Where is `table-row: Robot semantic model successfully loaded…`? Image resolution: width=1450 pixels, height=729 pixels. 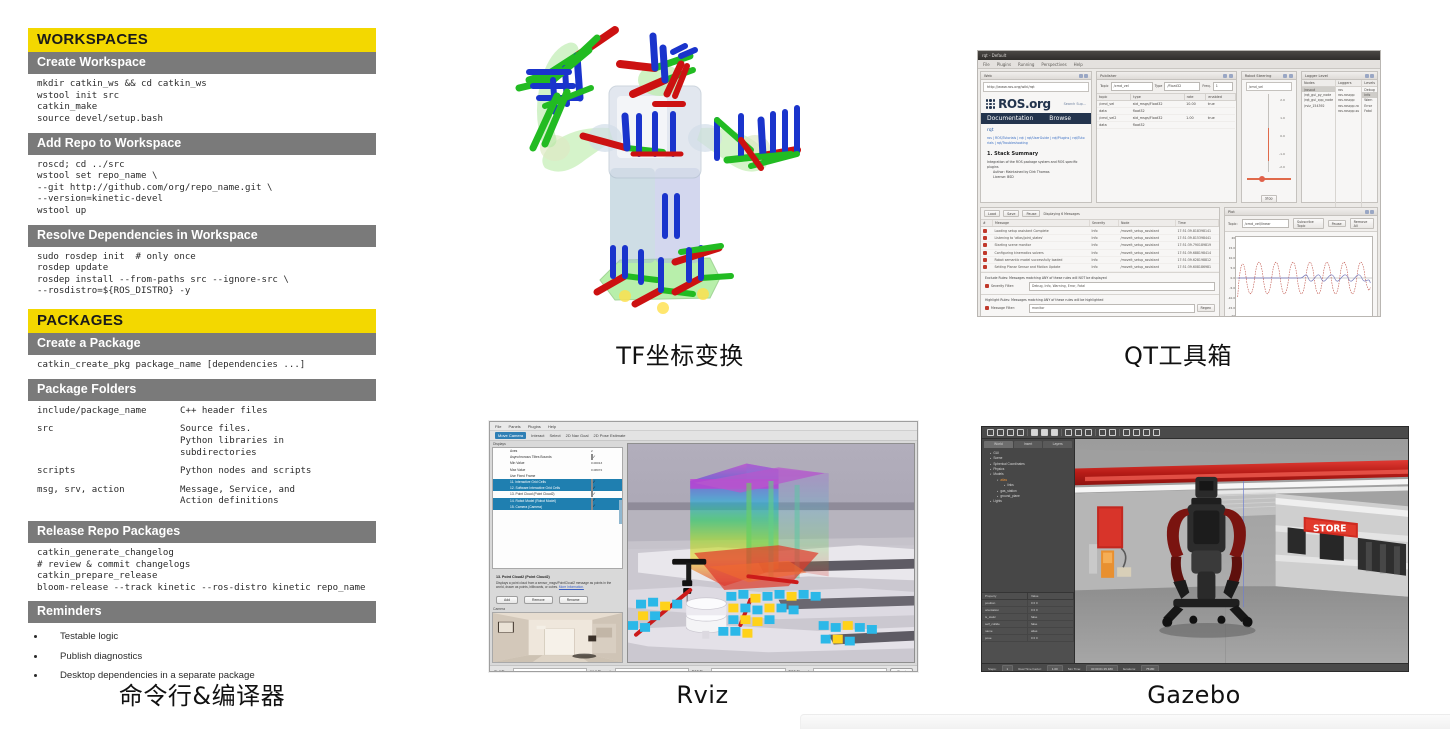
table-row: Robot semantic model successfully loaded… is located at coordinates (1100, 260).